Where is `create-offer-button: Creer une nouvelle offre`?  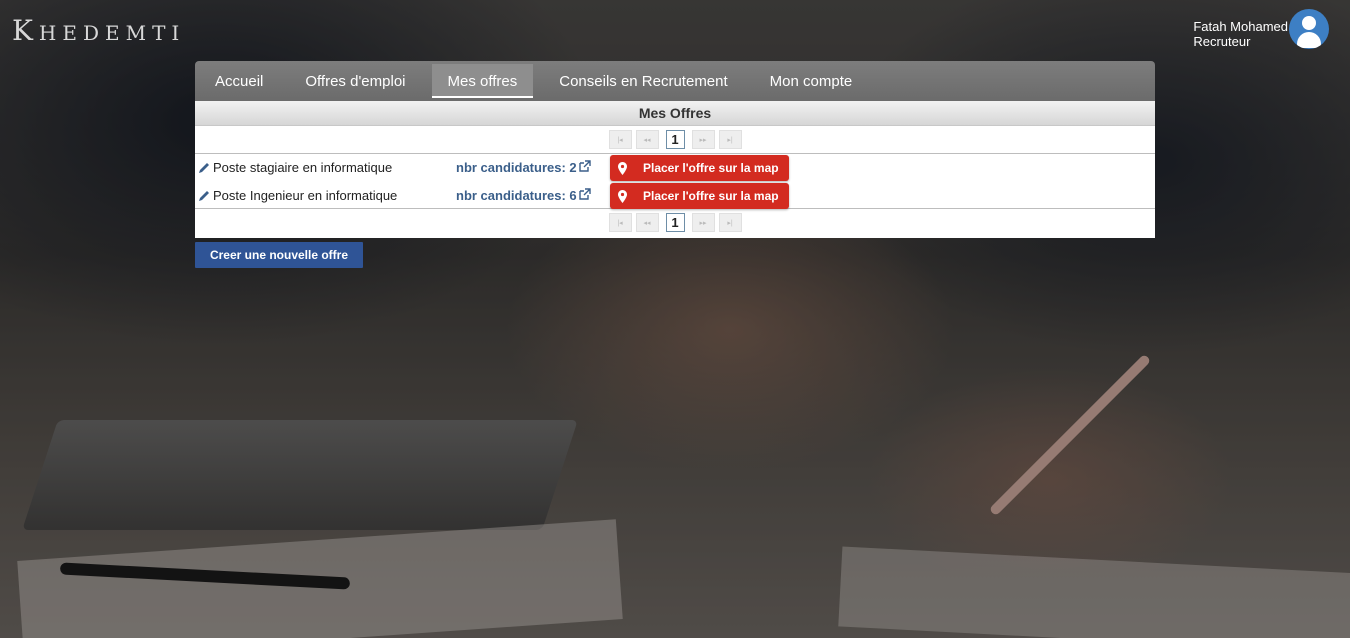
create-offer-button: Creer une nouvelle offre is located at coordinates (279, 255).